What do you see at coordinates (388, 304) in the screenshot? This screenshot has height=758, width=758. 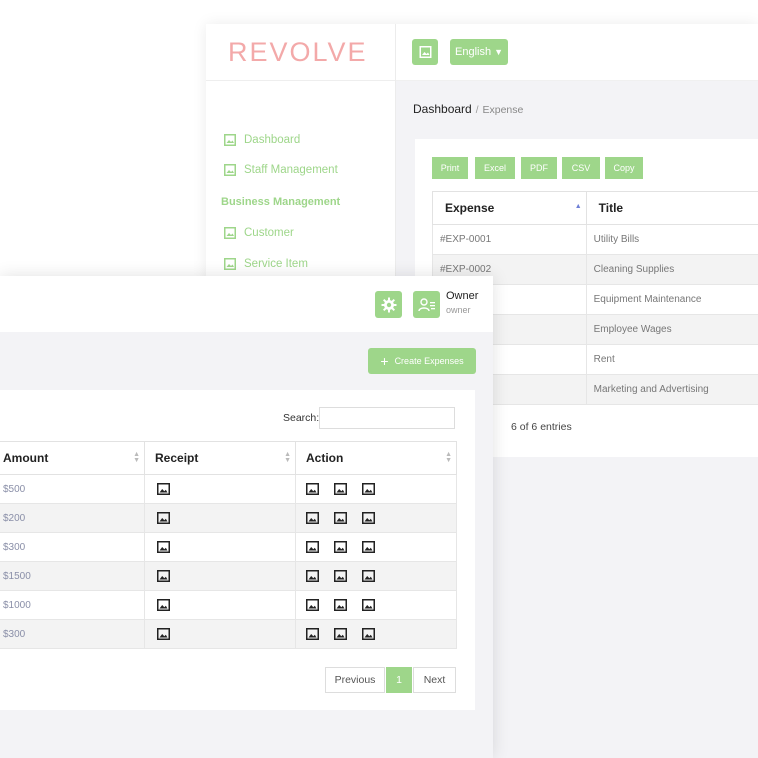 I see `settings-button` at bounding box center [388, 304].